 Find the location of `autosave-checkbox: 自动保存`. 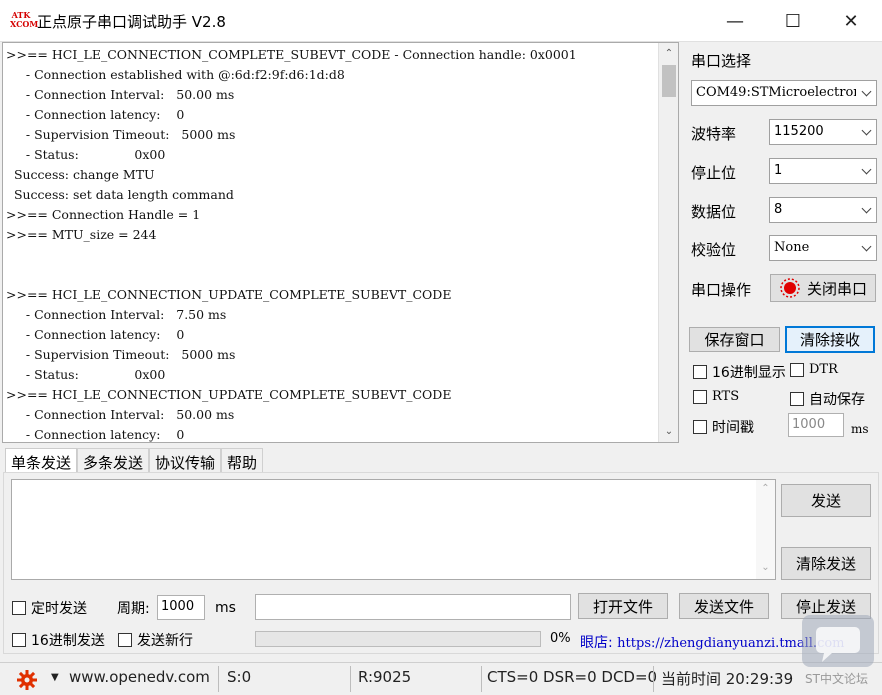

autosave-checkbox: 自动保存 is located at coordinates (827, 399).